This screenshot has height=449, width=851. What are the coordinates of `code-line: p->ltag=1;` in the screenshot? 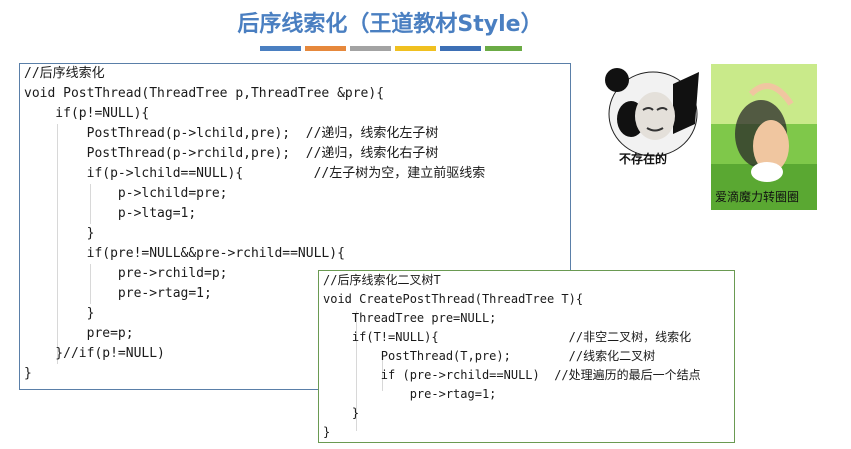 It's located at (110, 213).